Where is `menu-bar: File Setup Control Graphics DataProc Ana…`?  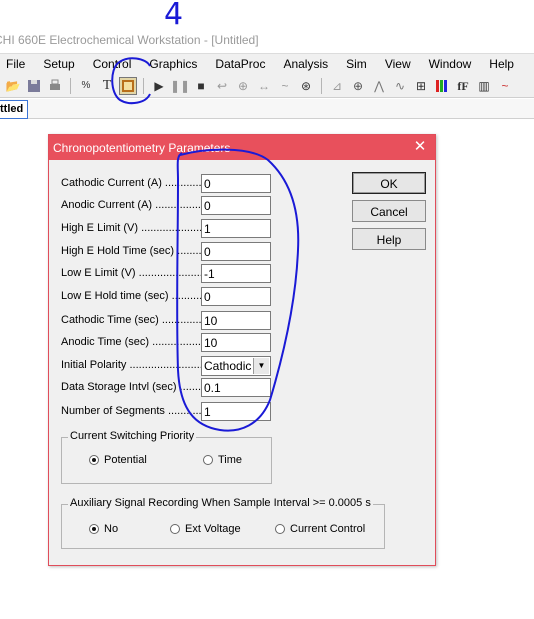 menu-bar: File Setup Control Graphics DataProc Ana… is located at coordinates (267, 63).